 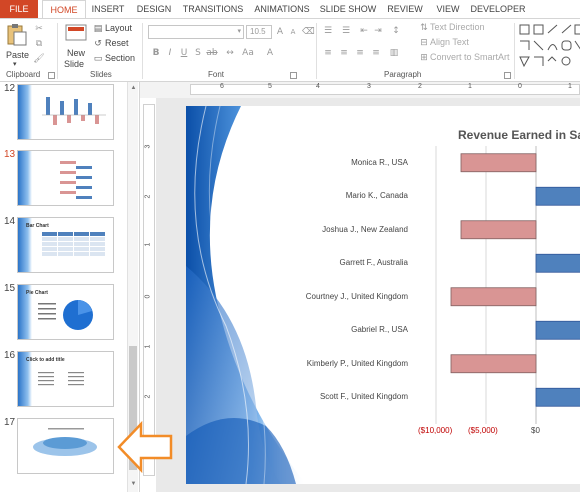 What do you see at coordinates (156, 53) in the screenshot?
I see `bold-icon: B` at bounding box center [156, 53].